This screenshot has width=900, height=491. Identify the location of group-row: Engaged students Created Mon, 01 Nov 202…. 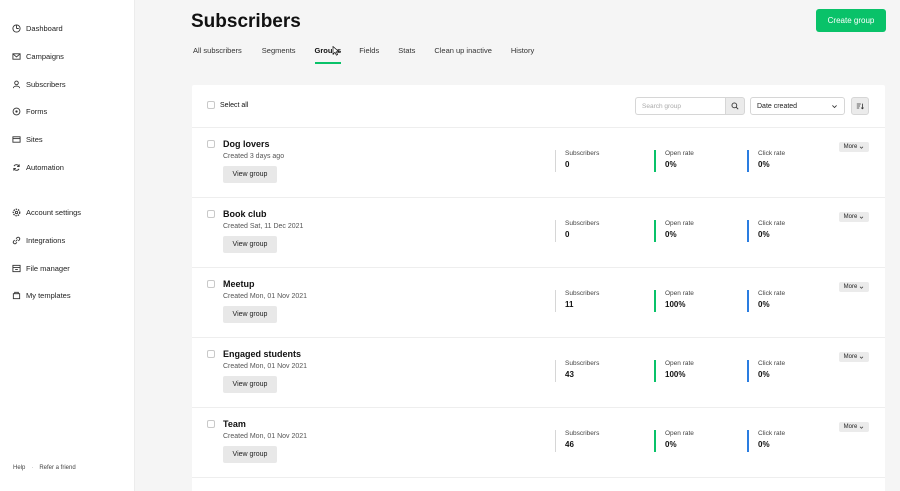
(538, 373).